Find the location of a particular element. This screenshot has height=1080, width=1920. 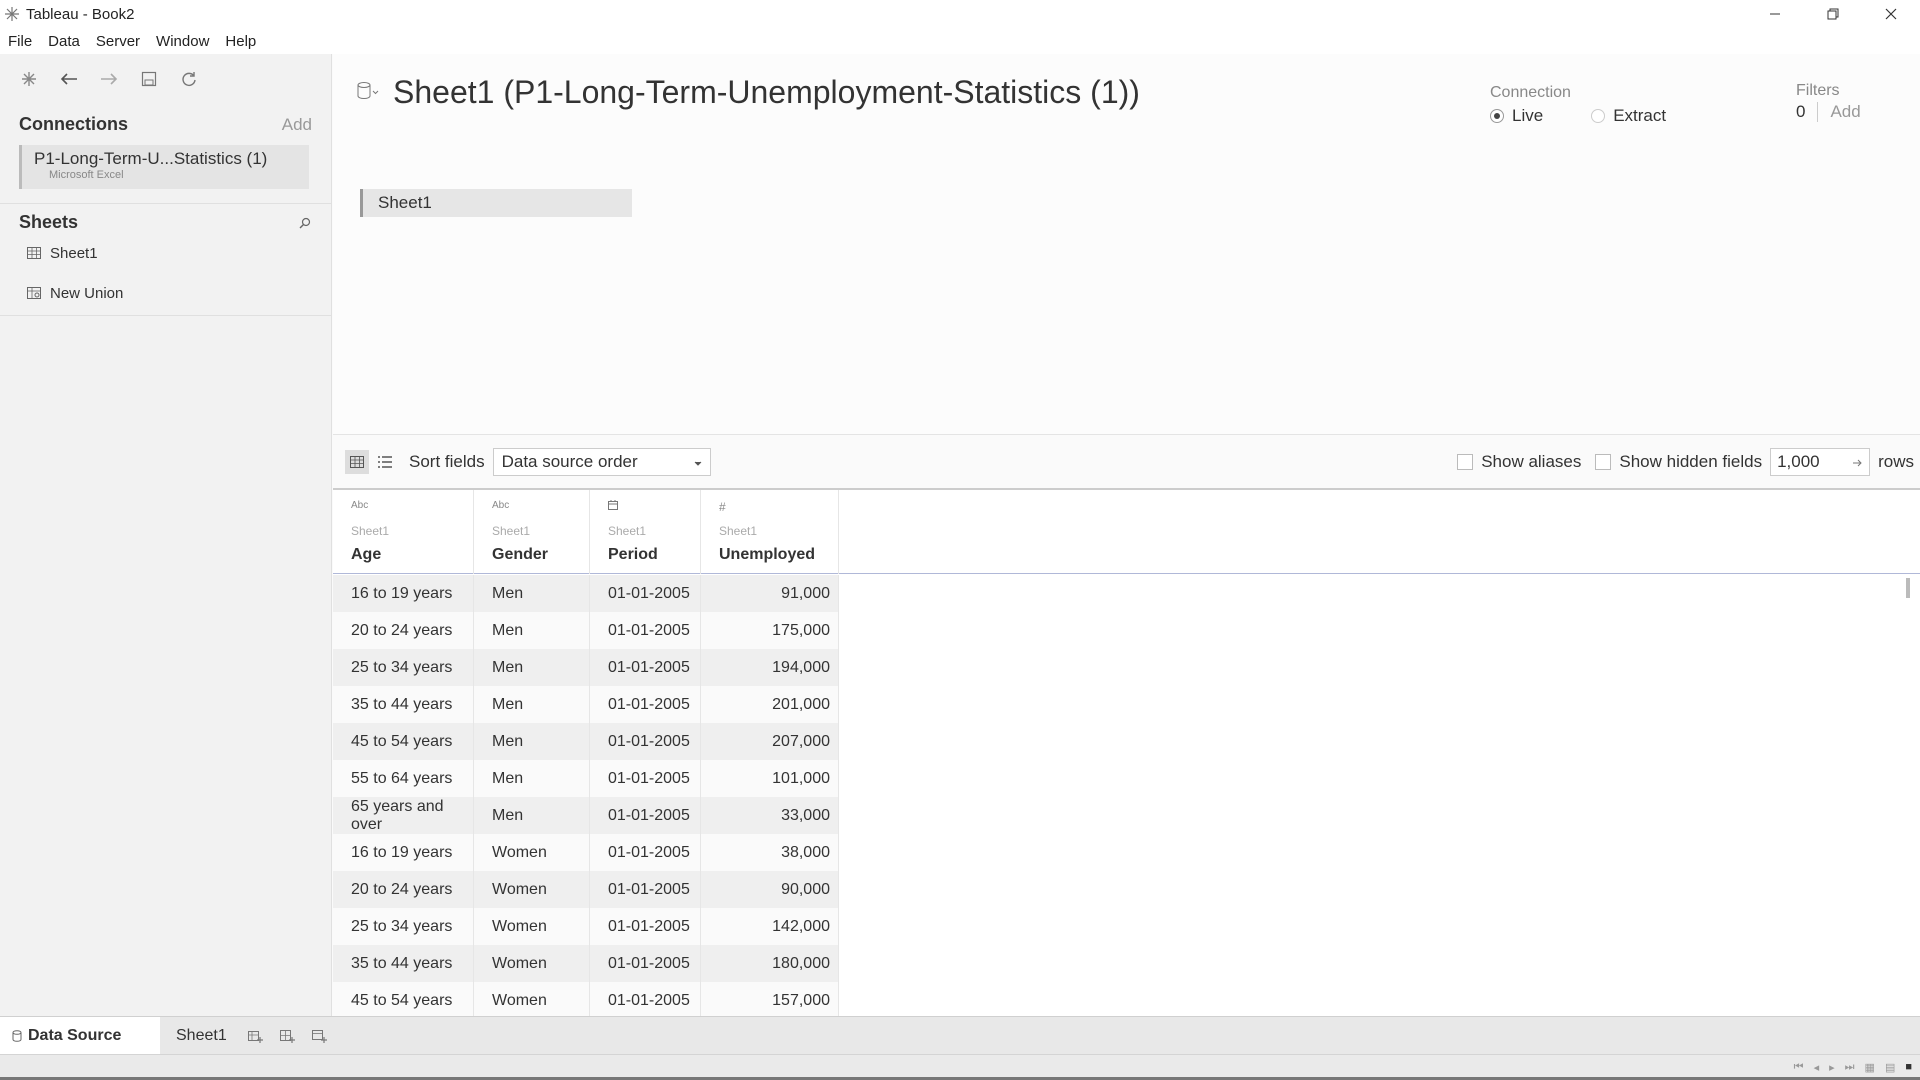

add-connection-link: Add is located at coordinates (297, 125).